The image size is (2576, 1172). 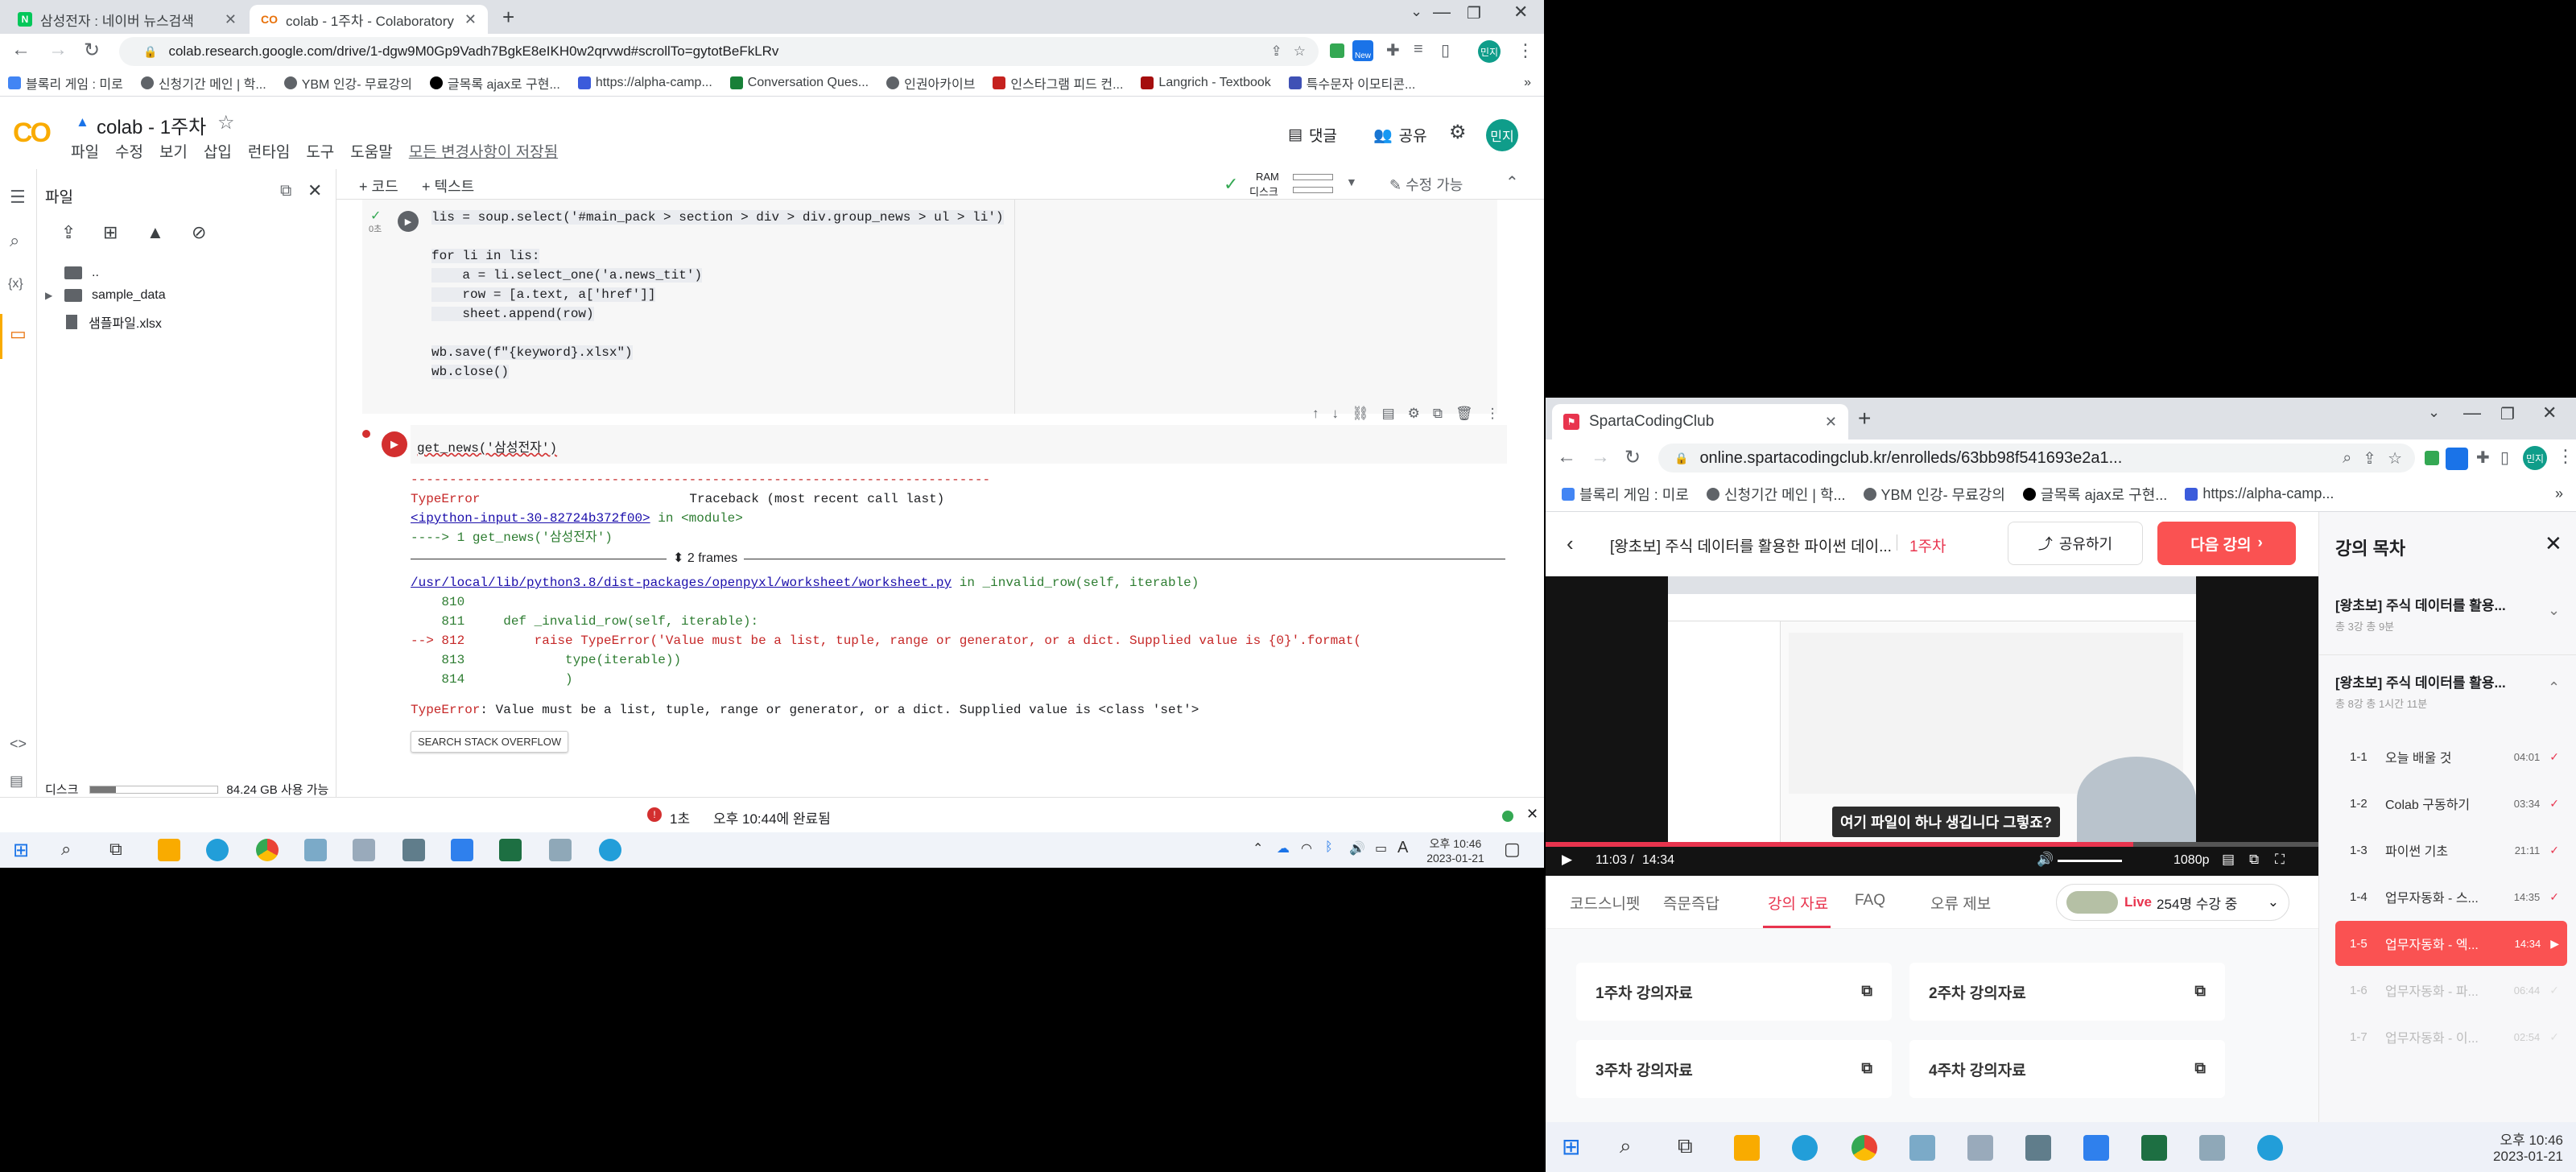 I want to click on chrome-icon, so click(x=267, y=850).